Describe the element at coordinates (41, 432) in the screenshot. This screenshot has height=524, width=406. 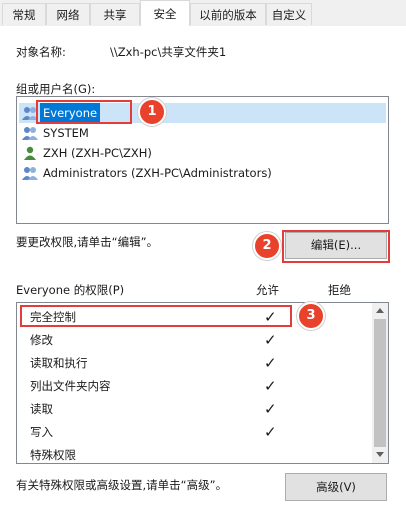
I see `permission-name: 写入` at that location.